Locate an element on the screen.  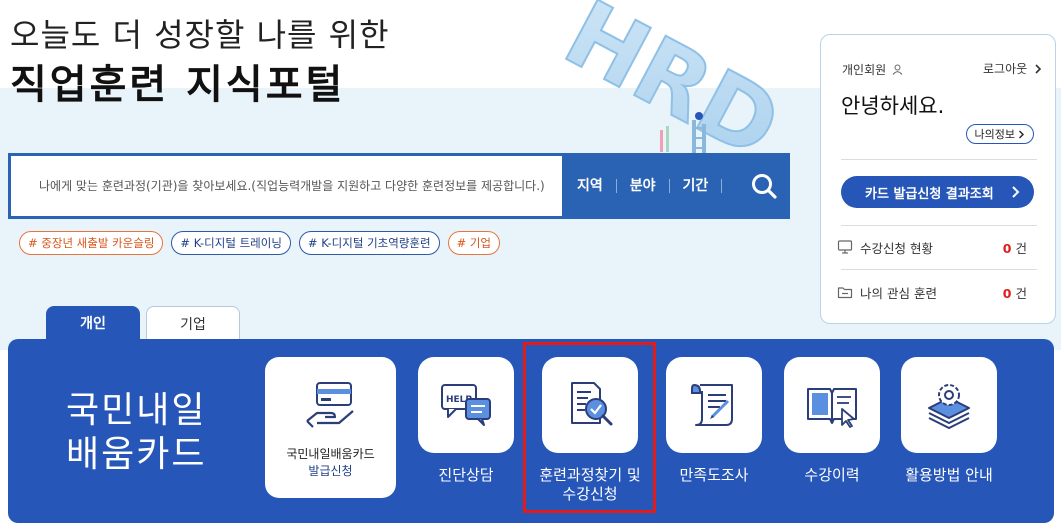
search-icon is located at coordinates (764, 186).